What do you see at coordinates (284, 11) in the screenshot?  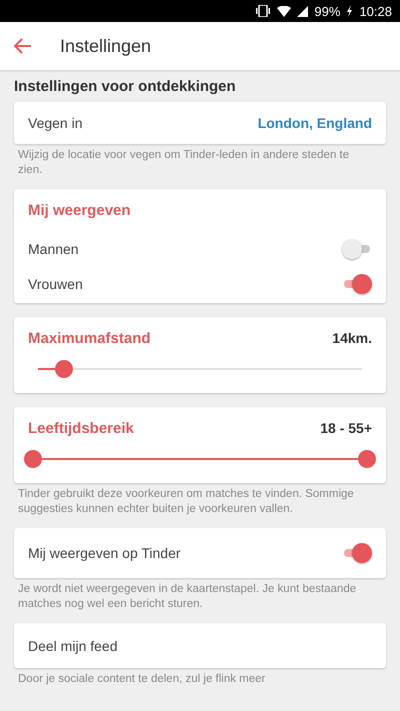 I see `wifi-icon` at bounding box center [284, 11].